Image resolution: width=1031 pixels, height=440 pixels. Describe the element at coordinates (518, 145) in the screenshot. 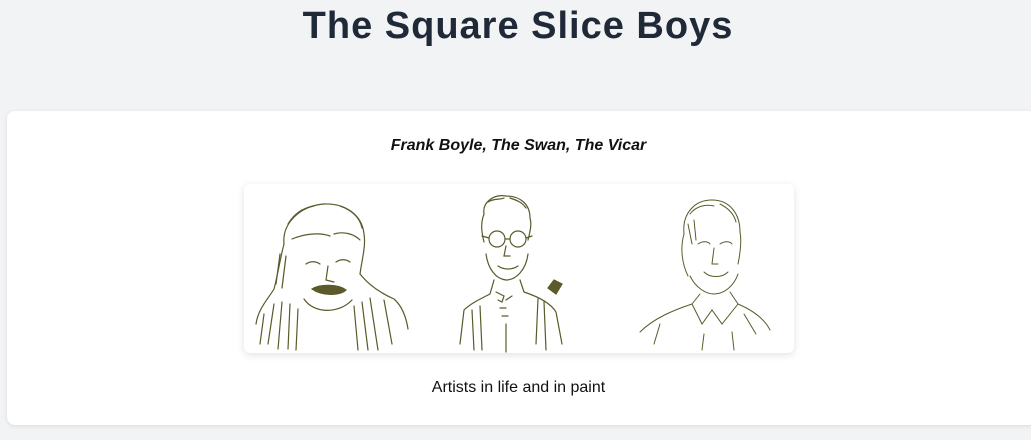

I see `card-heading: Frank Boyle, The Swan, The Vicar` at that location.